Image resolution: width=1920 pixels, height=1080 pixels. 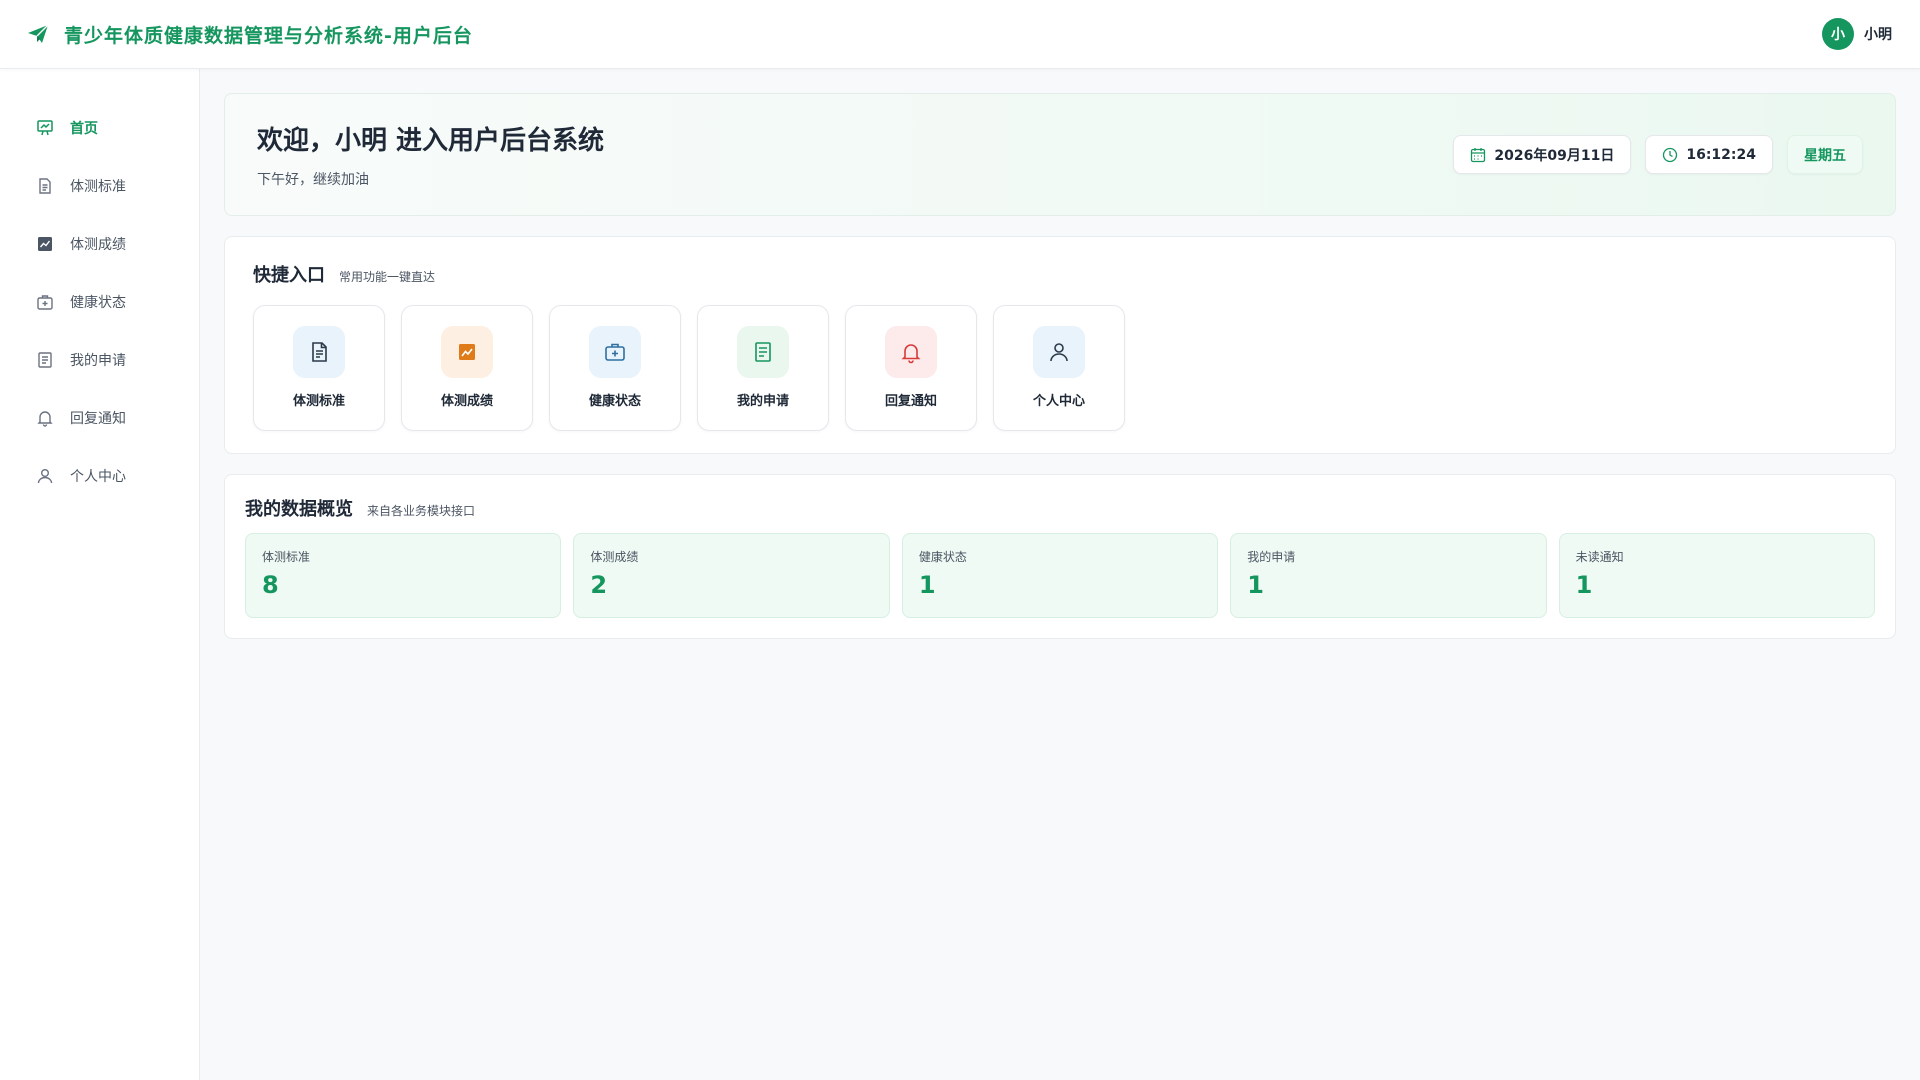 I want to click on stat-card-scores: 体测成绩 2, so click(x=731, y=575).